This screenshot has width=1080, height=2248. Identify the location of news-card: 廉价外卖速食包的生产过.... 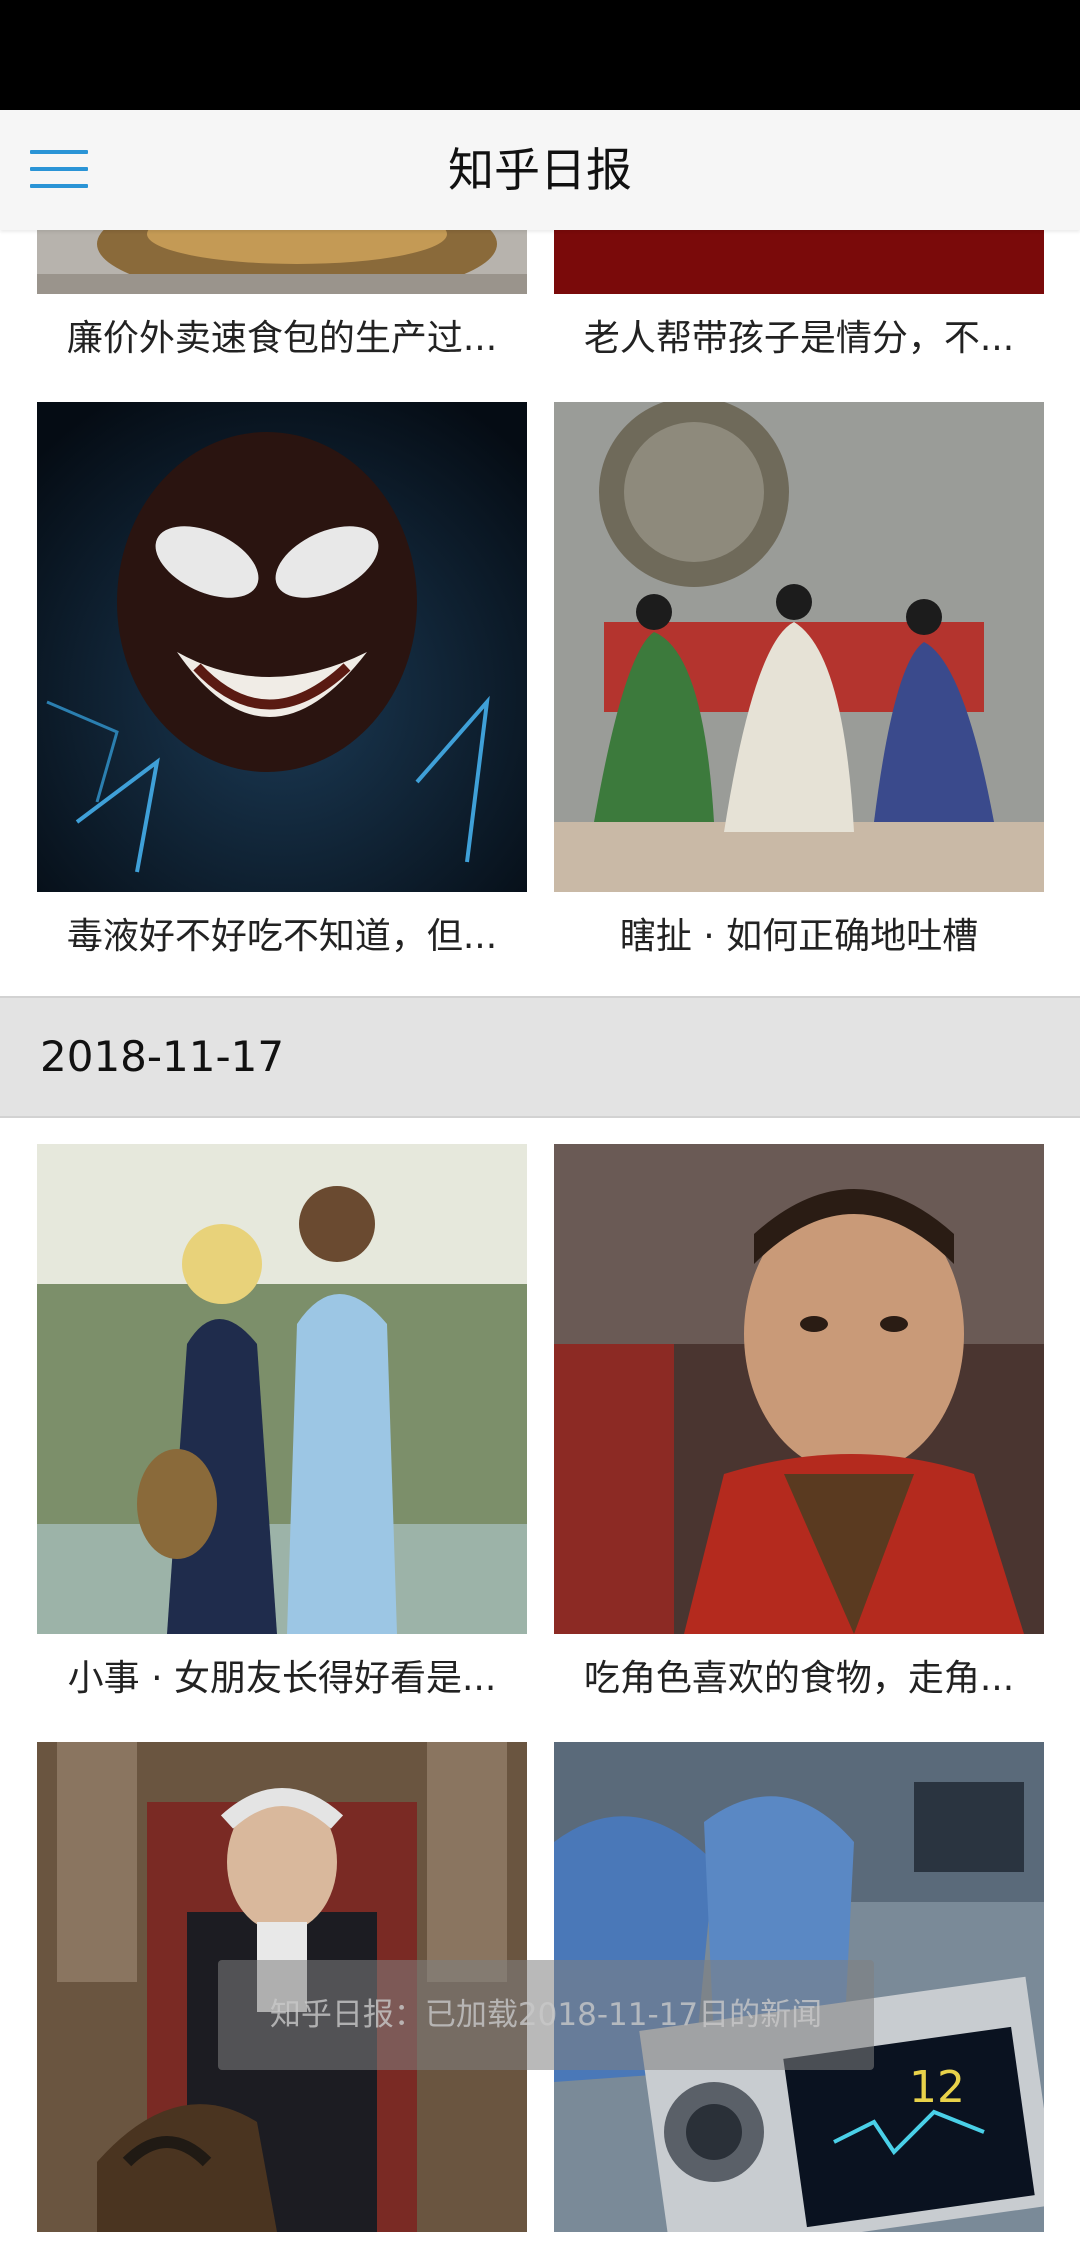
(282, 294).